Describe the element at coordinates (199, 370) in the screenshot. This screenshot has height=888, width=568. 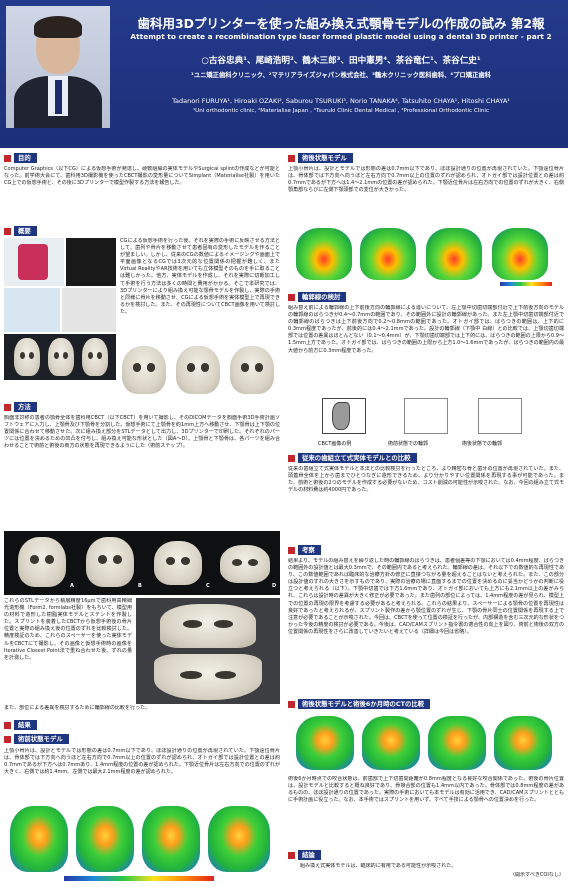
I see `summary-skull-row` at that location.